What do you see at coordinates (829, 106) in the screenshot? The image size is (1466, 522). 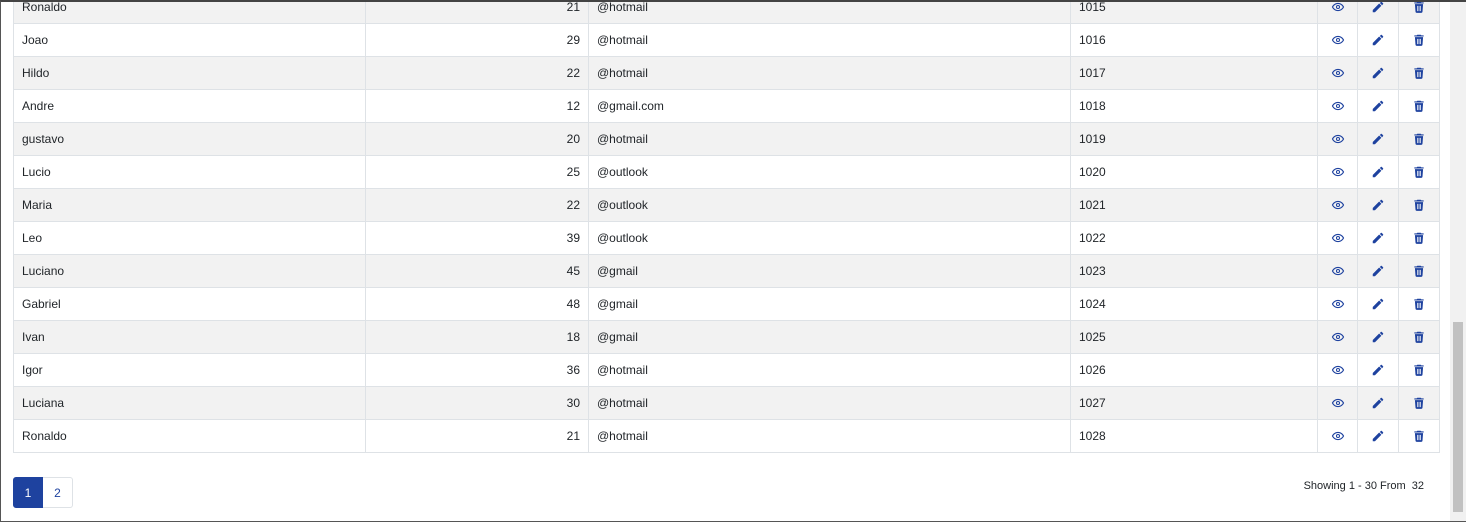 I see `cell-email: @gmail.com` at bounding box center [829, 106].